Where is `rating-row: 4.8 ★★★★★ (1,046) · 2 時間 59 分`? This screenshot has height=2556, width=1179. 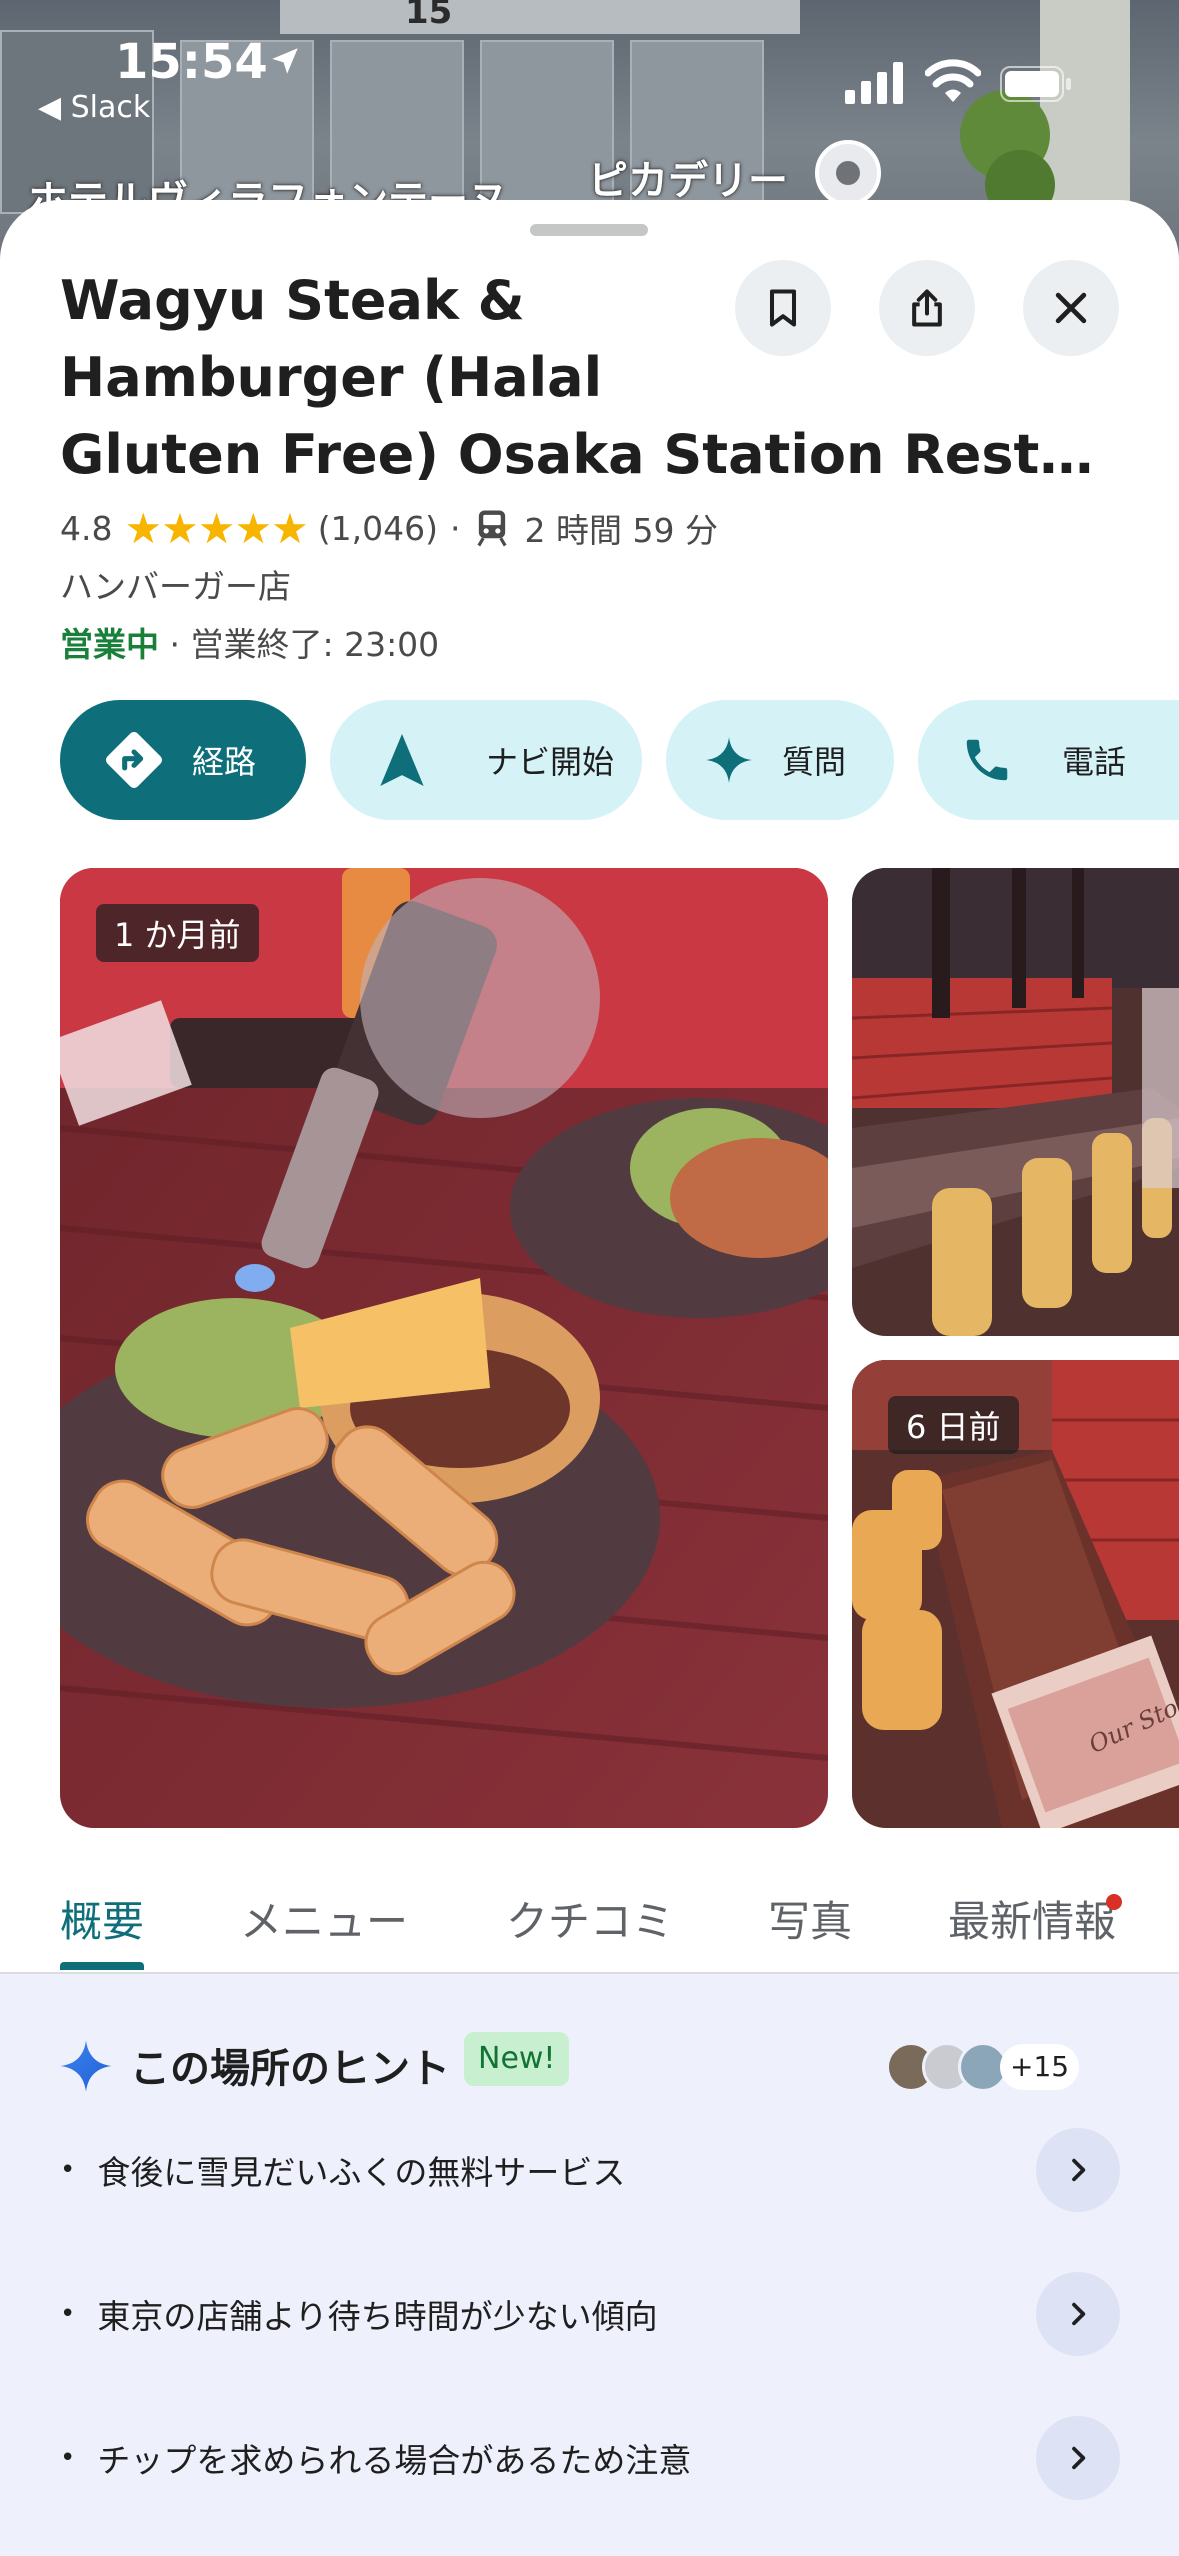 rating-row: 4.8 ★★★★★ (1,046) · 2 時間 59 分 is located at coordinates (389, 528).